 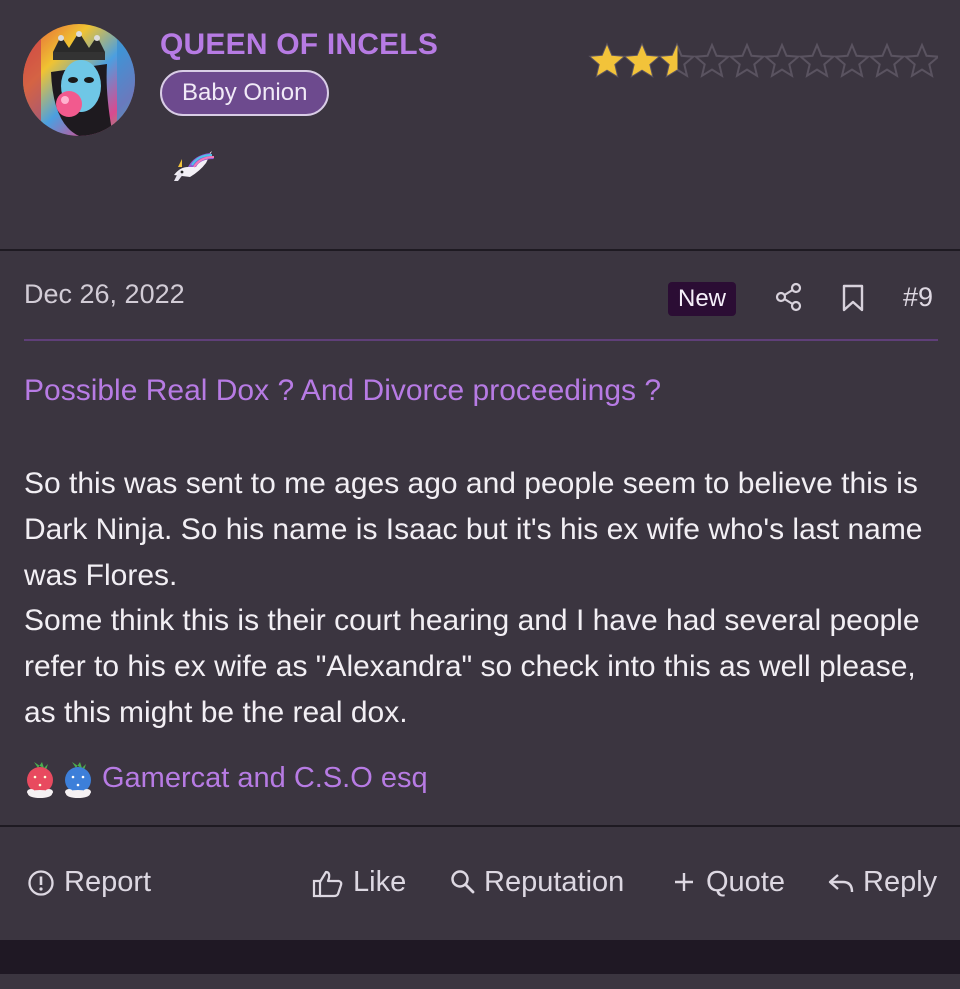 I want to click on strawberry-cat-icon, so click(x=40, y=778).